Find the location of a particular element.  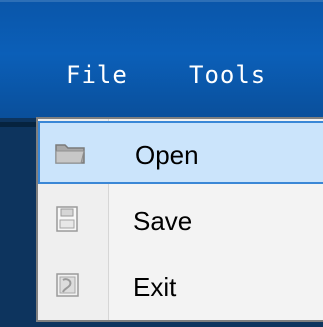

save-icon is located at coordinates (67, 219).